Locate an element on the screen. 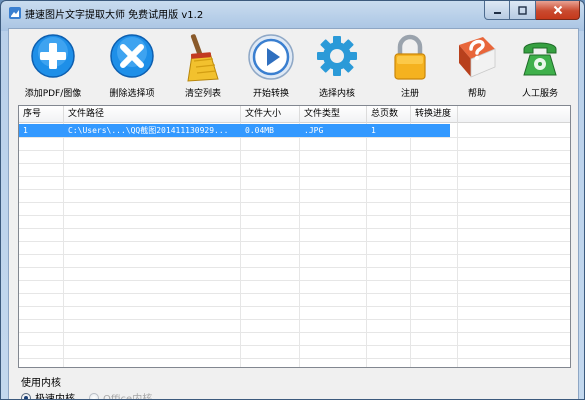  gear-icon is located at coordinates (337, 56).